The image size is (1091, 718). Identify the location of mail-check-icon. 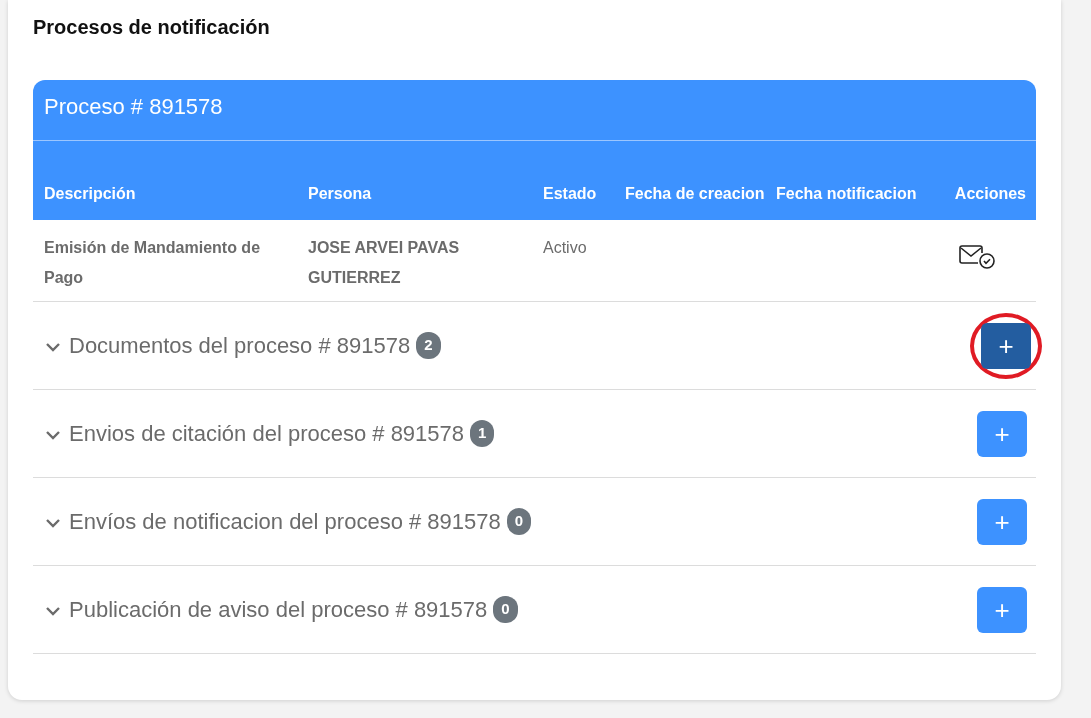
(978, 256).